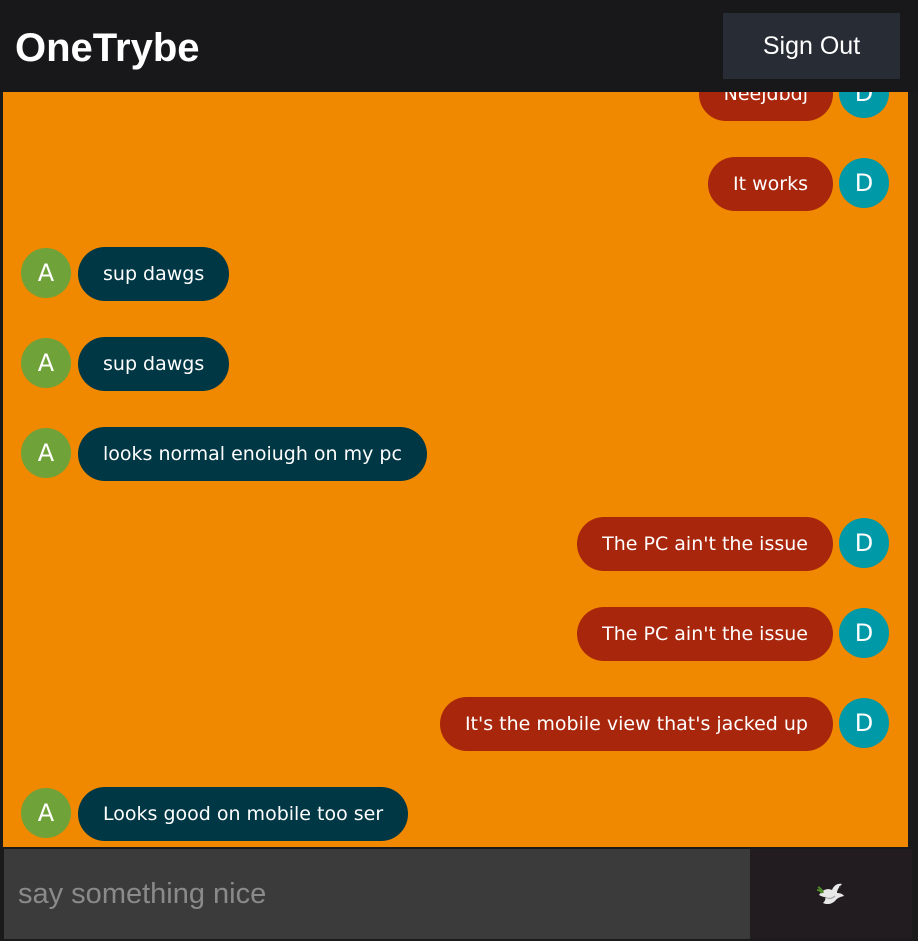 This screenshot has width=918, height=941. What do you see at coordinates (252, 454) in the screenshot?
I see `message-bubble: looks normal enoiugh on my pc` at bounding box center [252, 454].